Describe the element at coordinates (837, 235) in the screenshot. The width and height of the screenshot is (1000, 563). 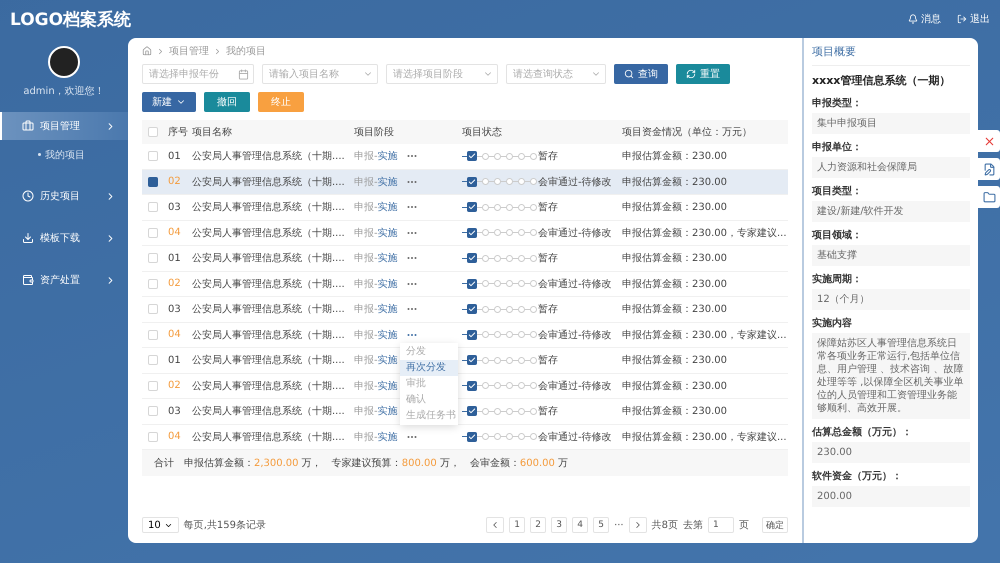
I see `field-label: 项目领域：` at that location.